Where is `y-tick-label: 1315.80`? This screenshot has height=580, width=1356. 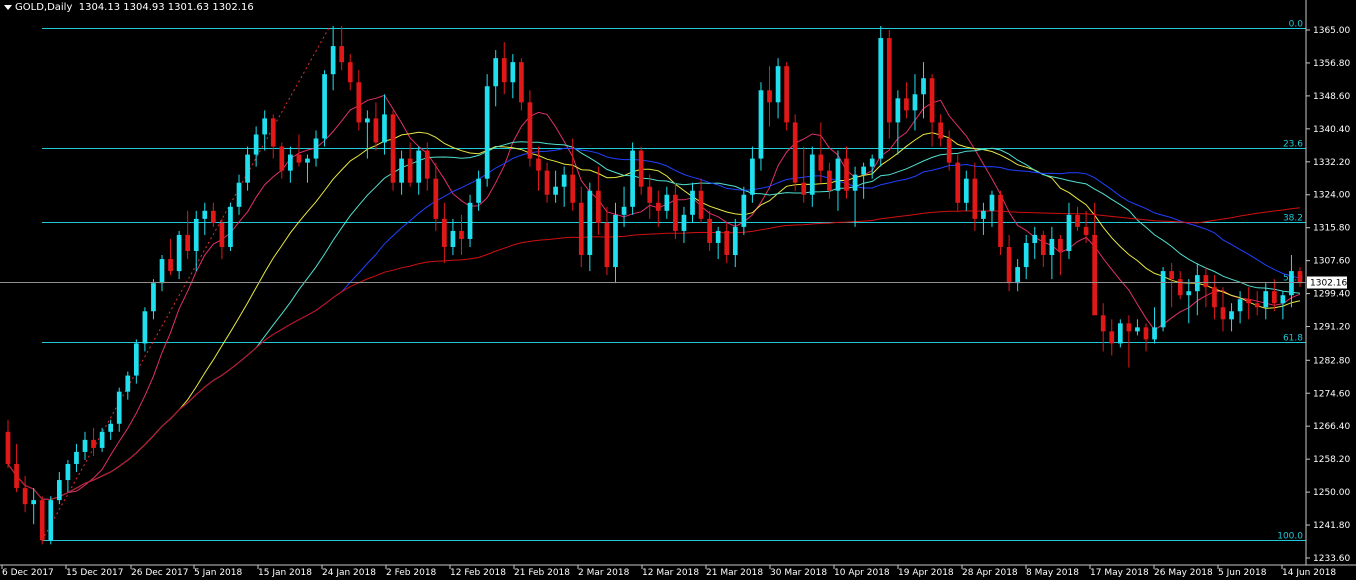 y-tick-label: 1315.80 is located at coordinates (1331, 229).